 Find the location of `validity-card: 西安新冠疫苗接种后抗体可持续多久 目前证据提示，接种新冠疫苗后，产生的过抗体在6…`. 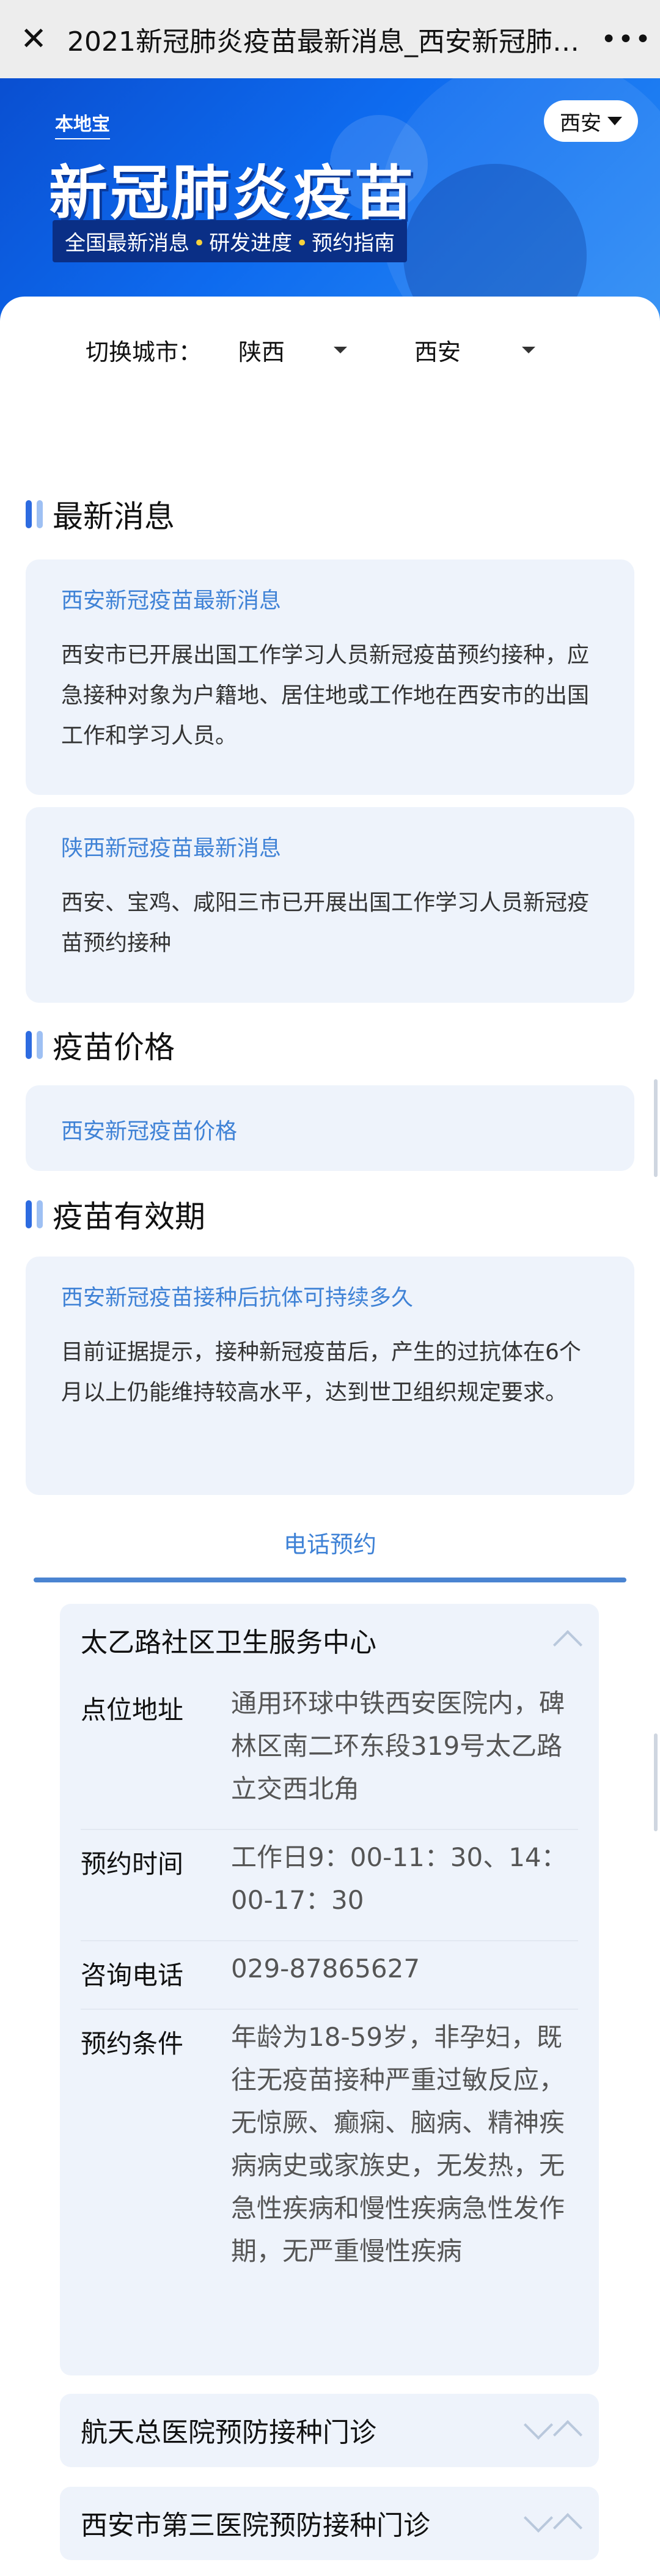

validity-card: 西安新冠疫苗接种后抗体可持续多久 目前证据提示，接种新冠疫苗后，产生的过抗体在6… is located at coordinates (330, 1376).